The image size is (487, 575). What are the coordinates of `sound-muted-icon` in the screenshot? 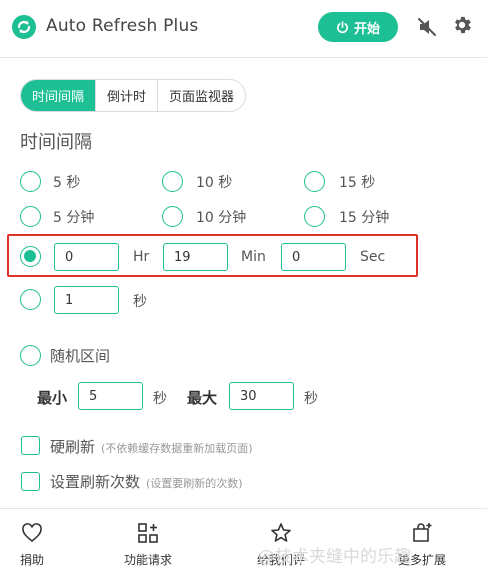 It's located at (427, 27).